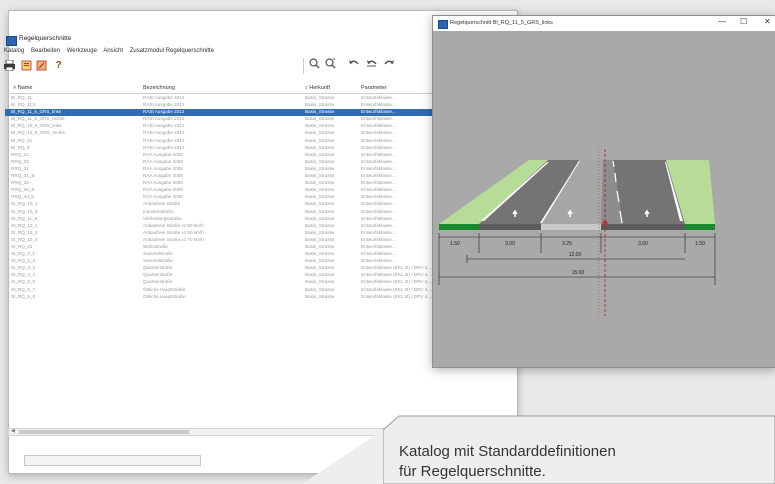 The image size is (775, 484). Describe the element at coordinates (23, 176) in the screenshot. I see `table-cell: RRQ_31_B` at that location.